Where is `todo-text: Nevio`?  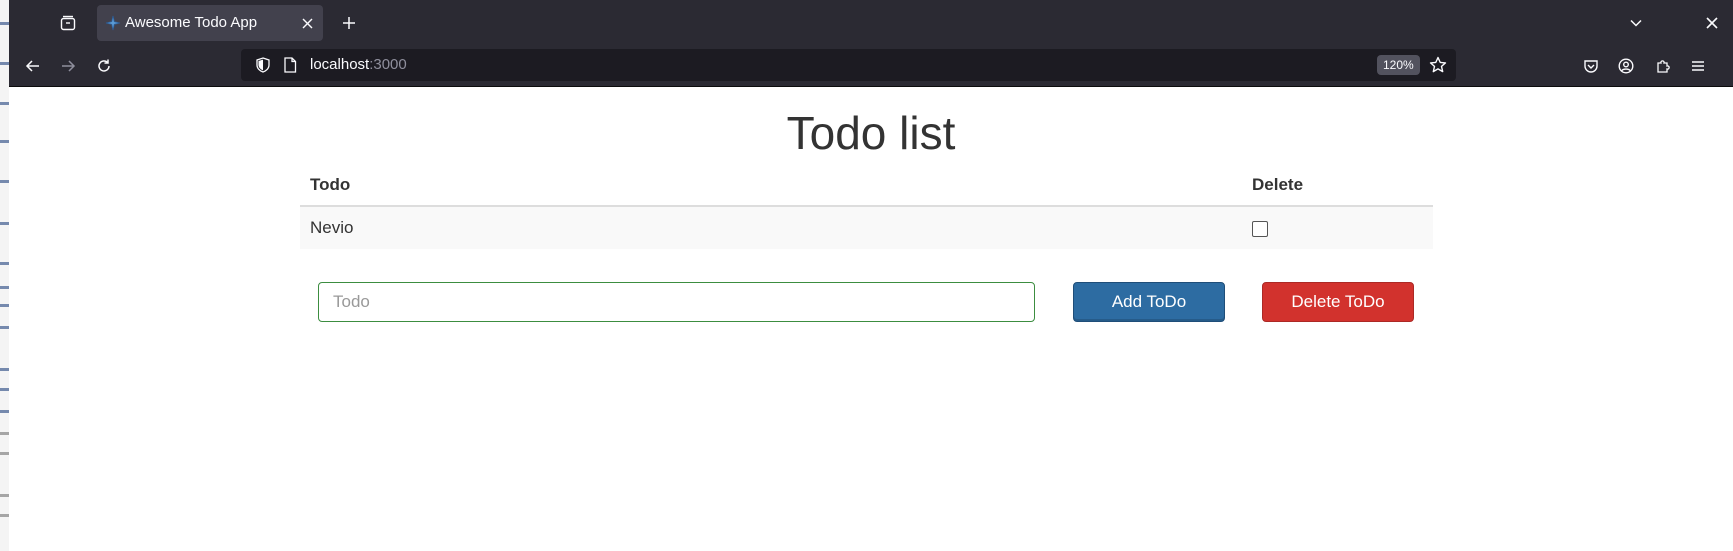
todo-text: Nevio is located at coordinates (771, 227).